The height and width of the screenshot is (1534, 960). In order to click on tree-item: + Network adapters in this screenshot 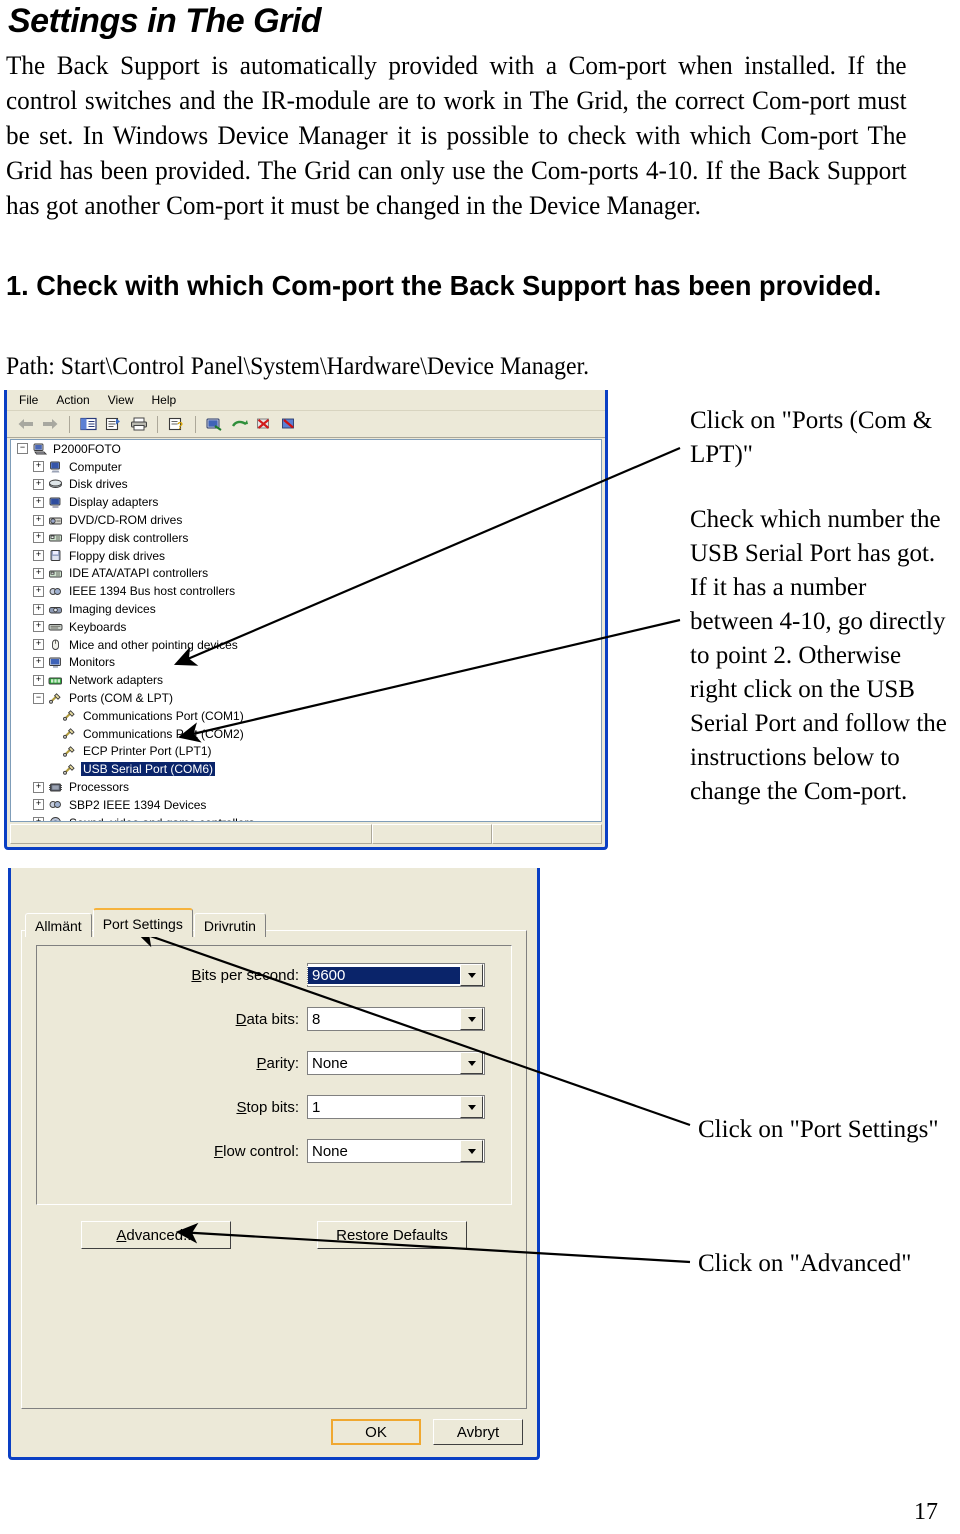, I will do `click(306, 680)`.